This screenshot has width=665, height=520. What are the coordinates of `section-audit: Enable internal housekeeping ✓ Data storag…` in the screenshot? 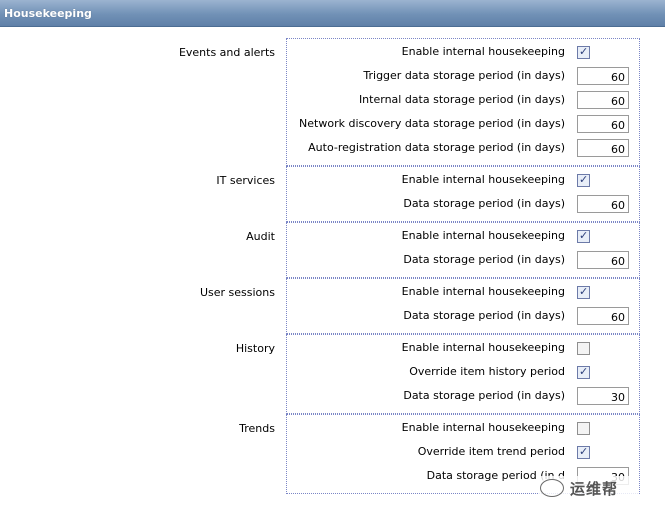 It's located at (463, 250).